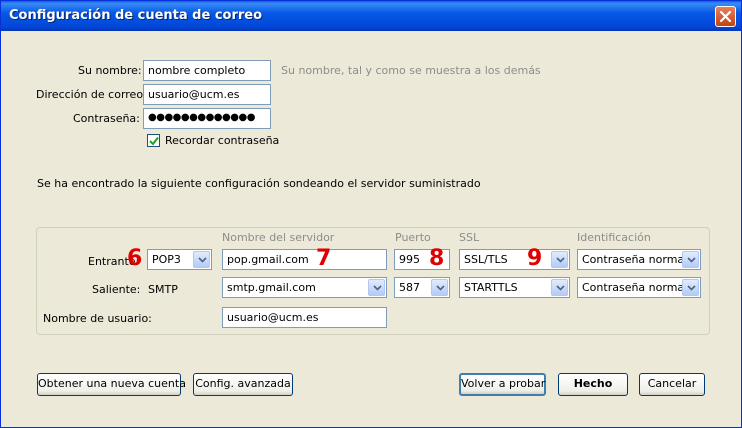 The image size is (742, 428). What do you see at coordinates (110, 70) in the screenshot?
I see `name-label: Su nombre:` at bounding box center [110, 70].